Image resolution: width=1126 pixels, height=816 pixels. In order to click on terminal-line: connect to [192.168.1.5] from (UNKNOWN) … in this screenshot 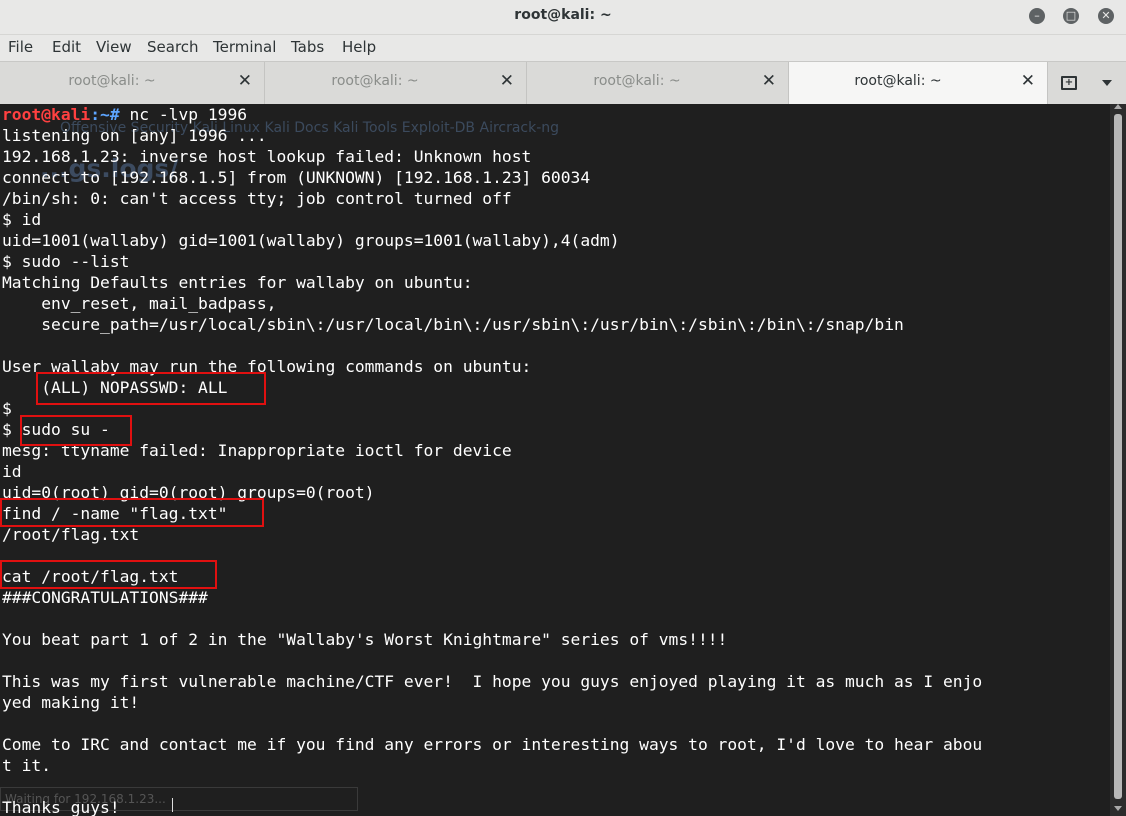, I will do `click(296, 177)`.